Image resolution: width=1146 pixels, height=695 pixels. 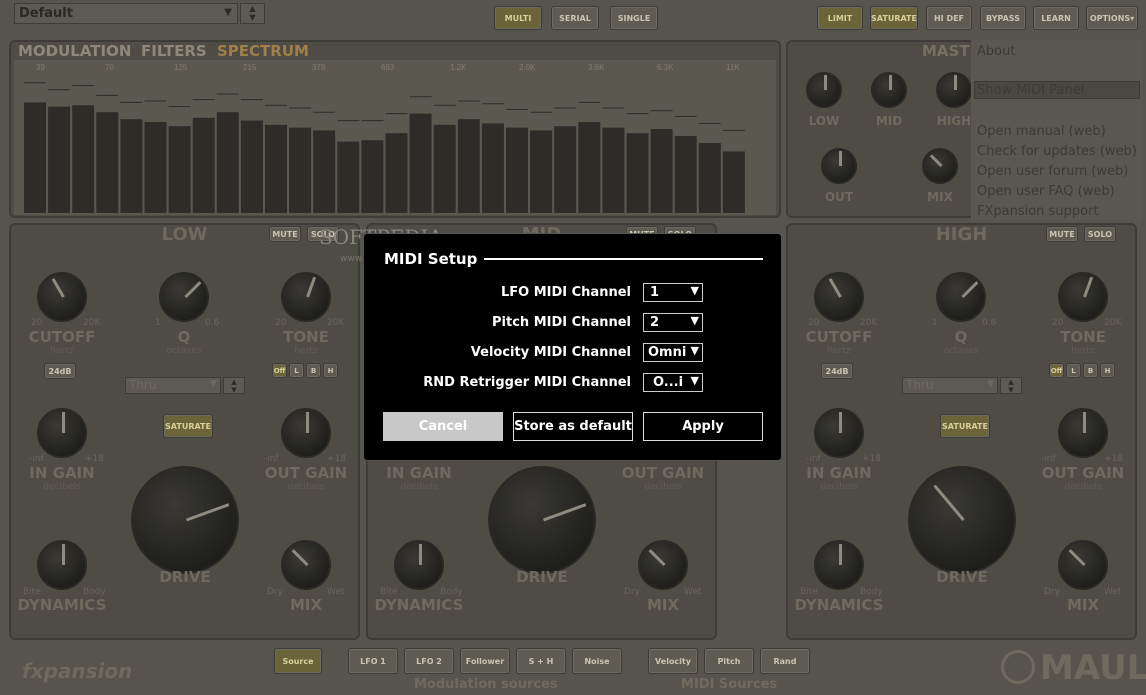 What do you see at coordinates (785, 661) in the screenshot?
I see `rand-button: Rand` at bounding box center [785, 661].